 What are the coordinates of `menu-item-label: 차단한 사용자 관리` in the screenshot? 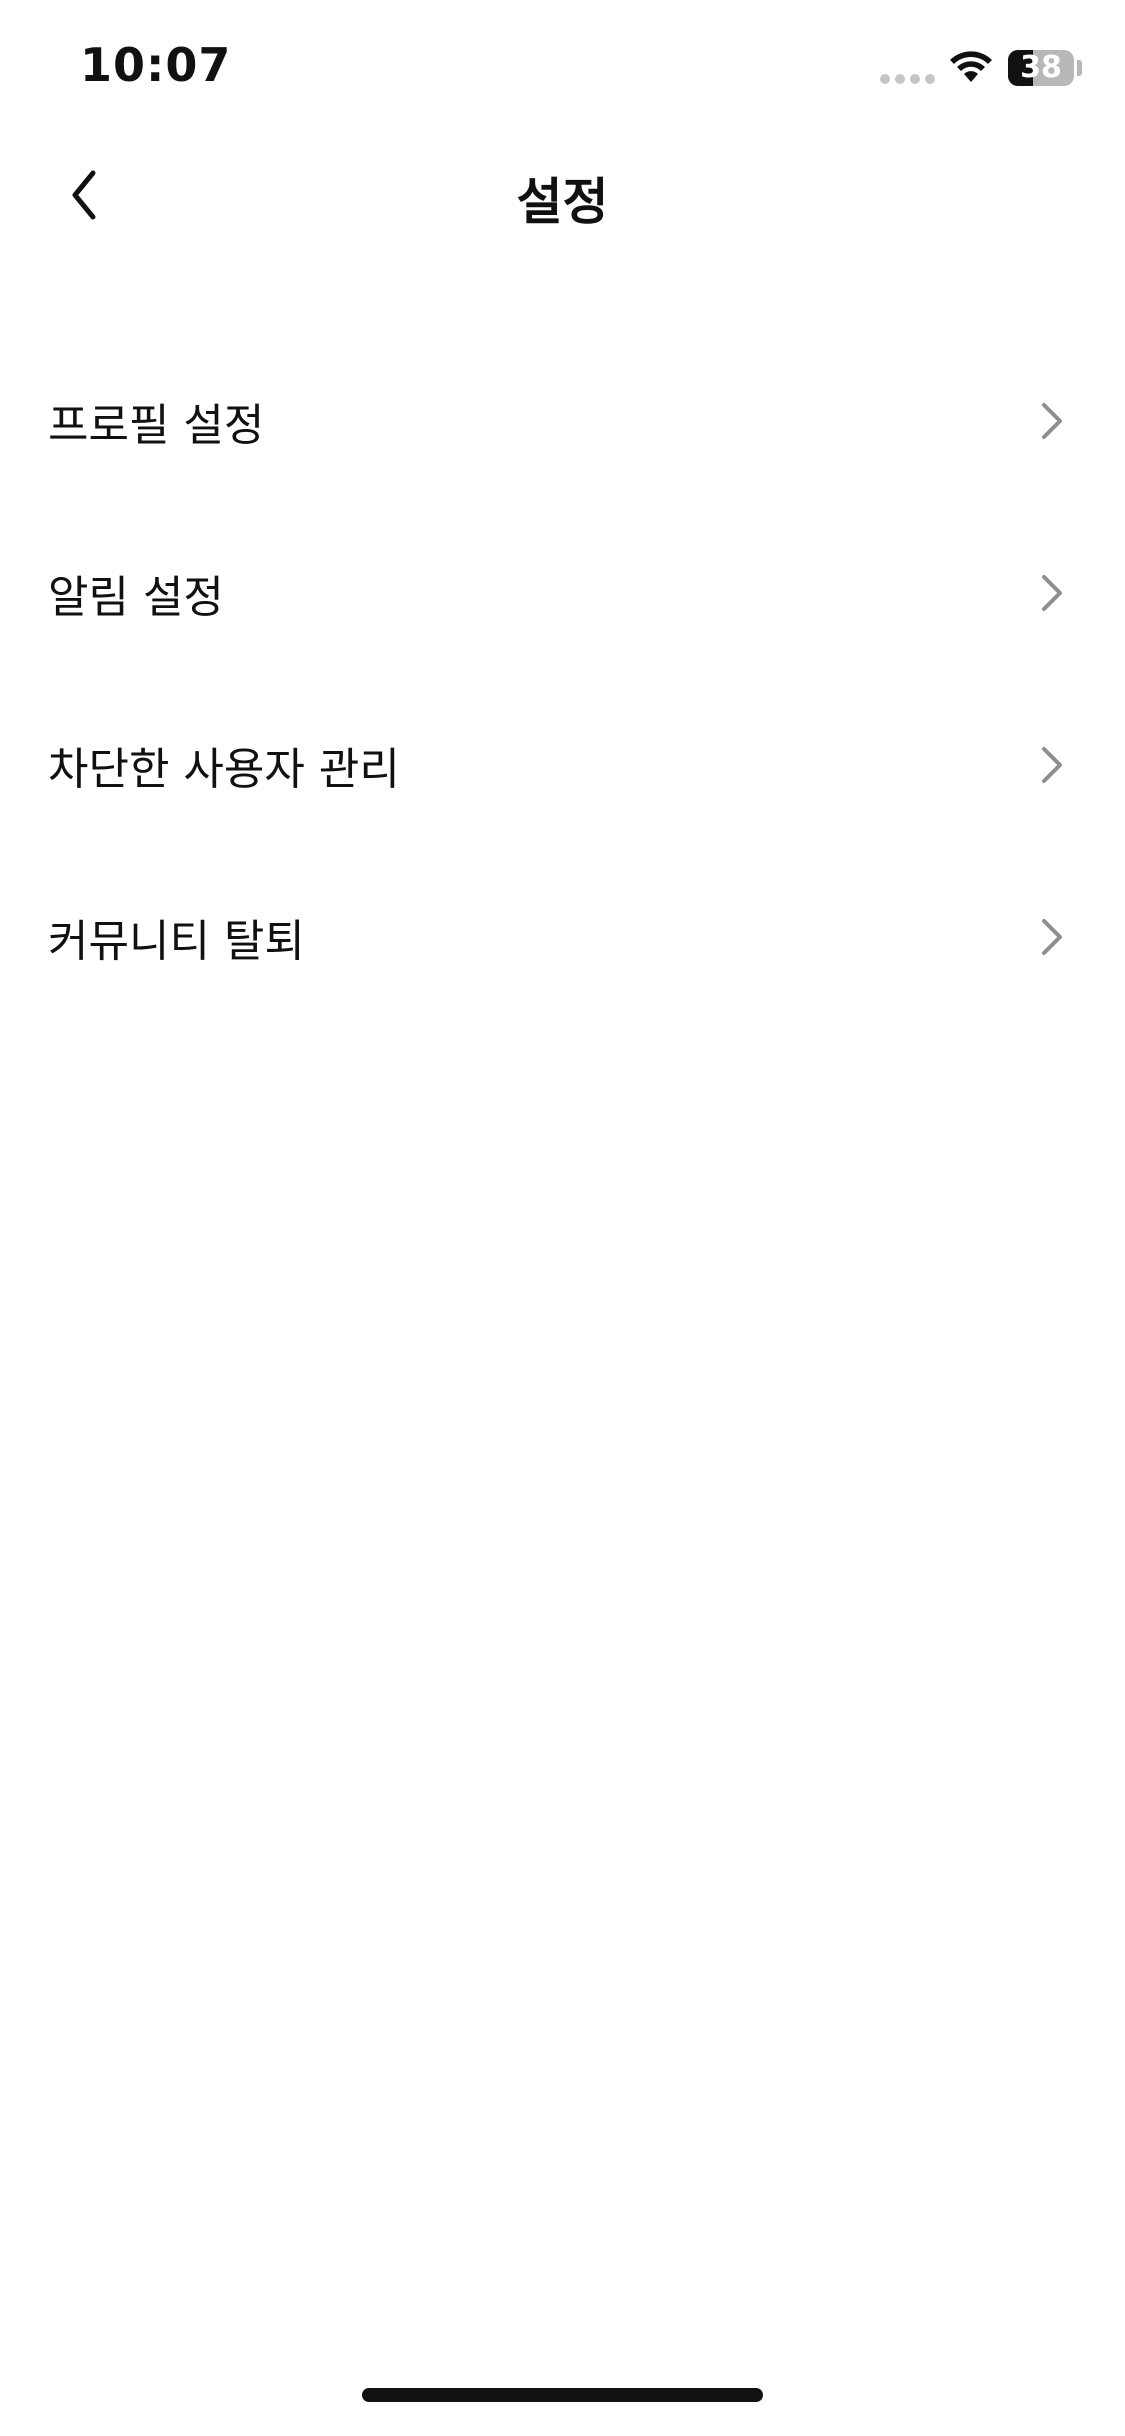 It's located at (224, 769).